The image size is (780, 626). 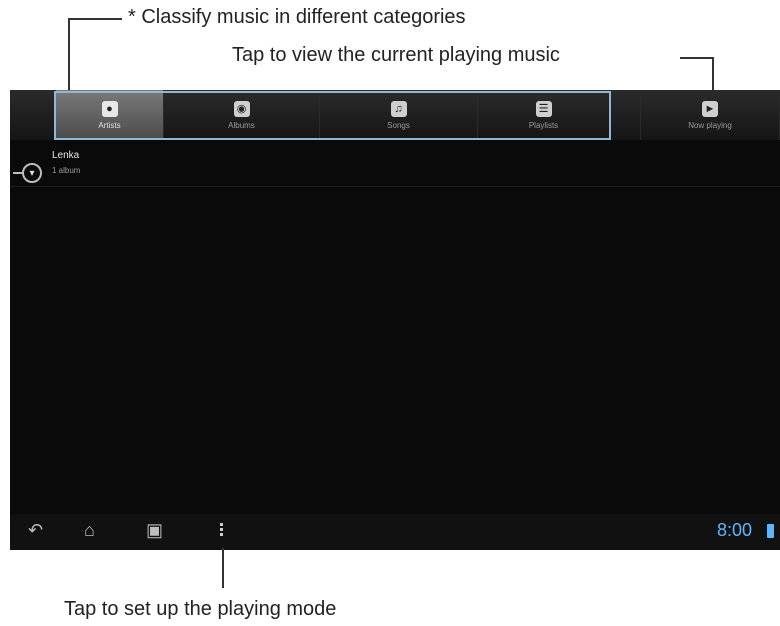 I want to click on tab-playlists: ☰ Playlists, so click(x=544, y=115).